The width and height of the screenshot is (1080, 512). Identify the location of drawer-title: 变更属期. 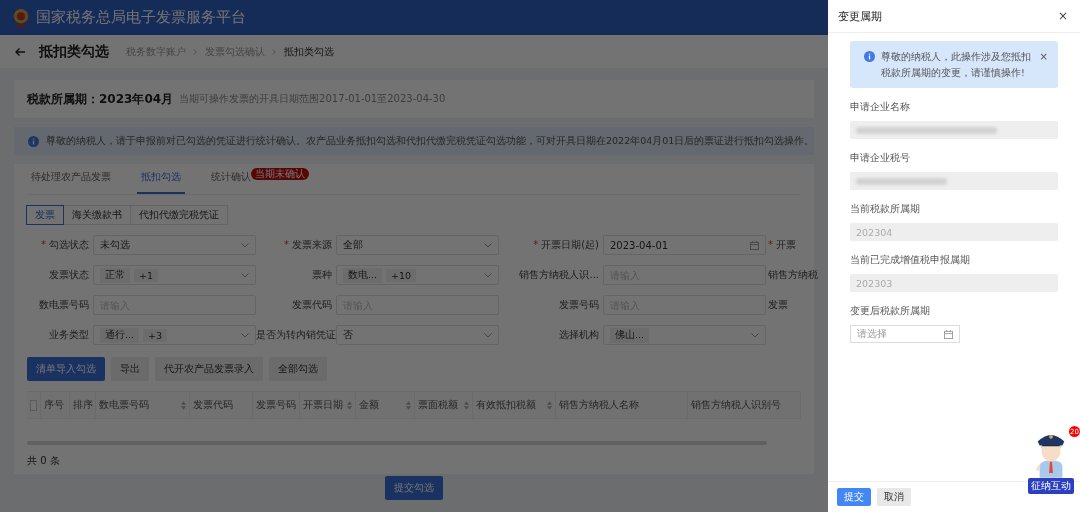
(860, 16).